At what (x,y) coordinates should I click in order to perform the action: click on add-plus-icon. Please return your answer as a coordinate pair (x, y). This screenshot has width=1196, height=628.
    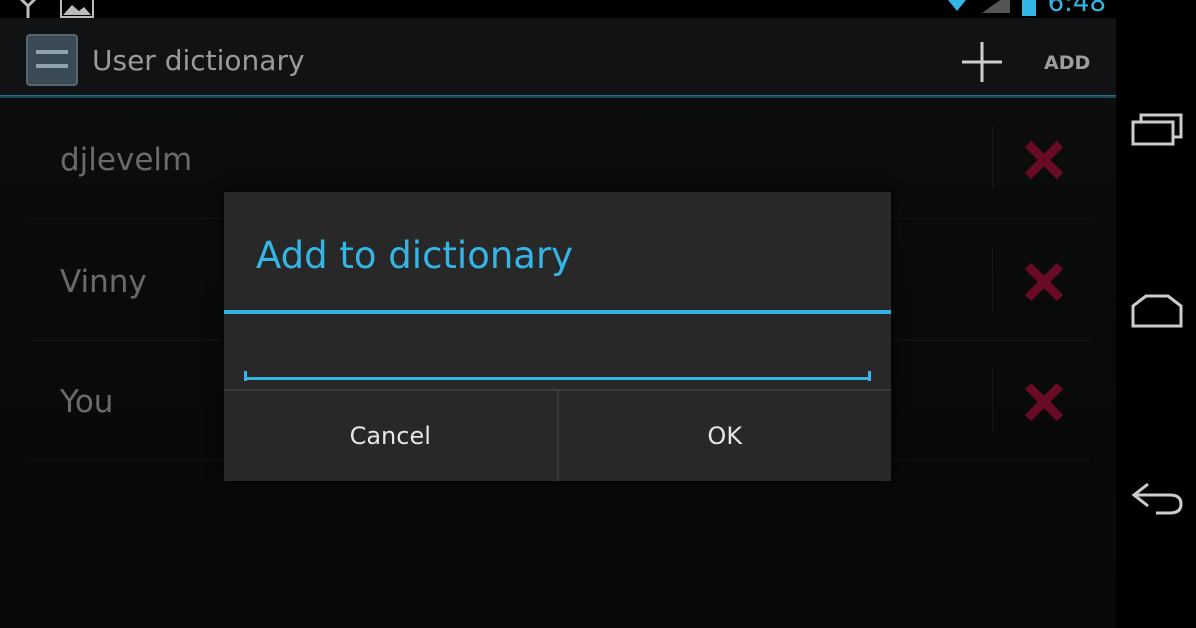
    Looking at the image, I should click on (982, 62).